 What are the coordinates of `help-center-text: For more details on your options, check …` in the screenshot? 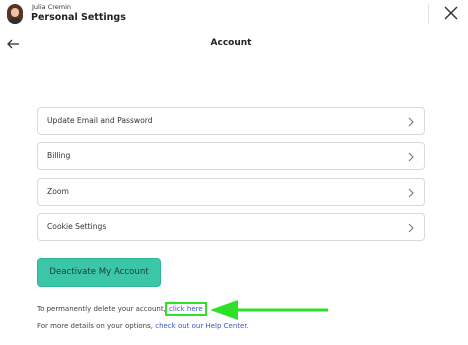 It's located at (143, 326).